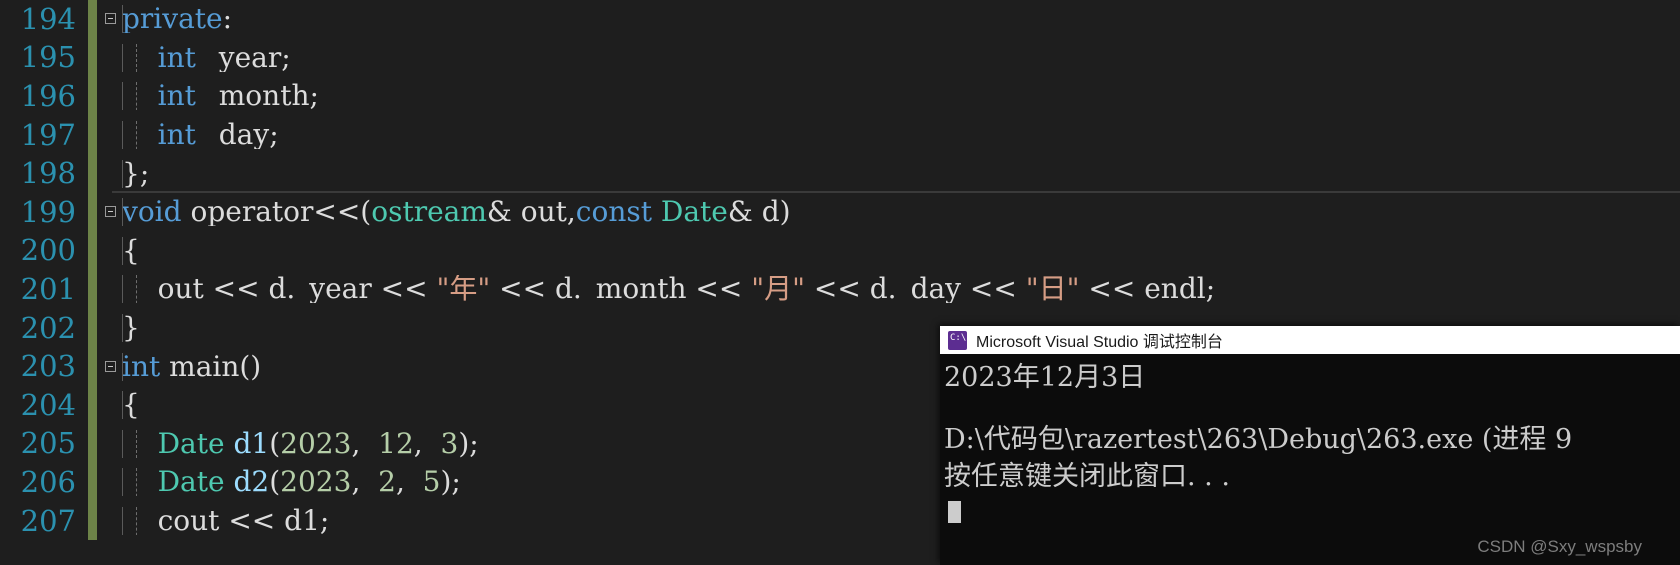 This screenshot has height=565, width=1680. I want to click on collapsed-region-separator, so click(896, 192).